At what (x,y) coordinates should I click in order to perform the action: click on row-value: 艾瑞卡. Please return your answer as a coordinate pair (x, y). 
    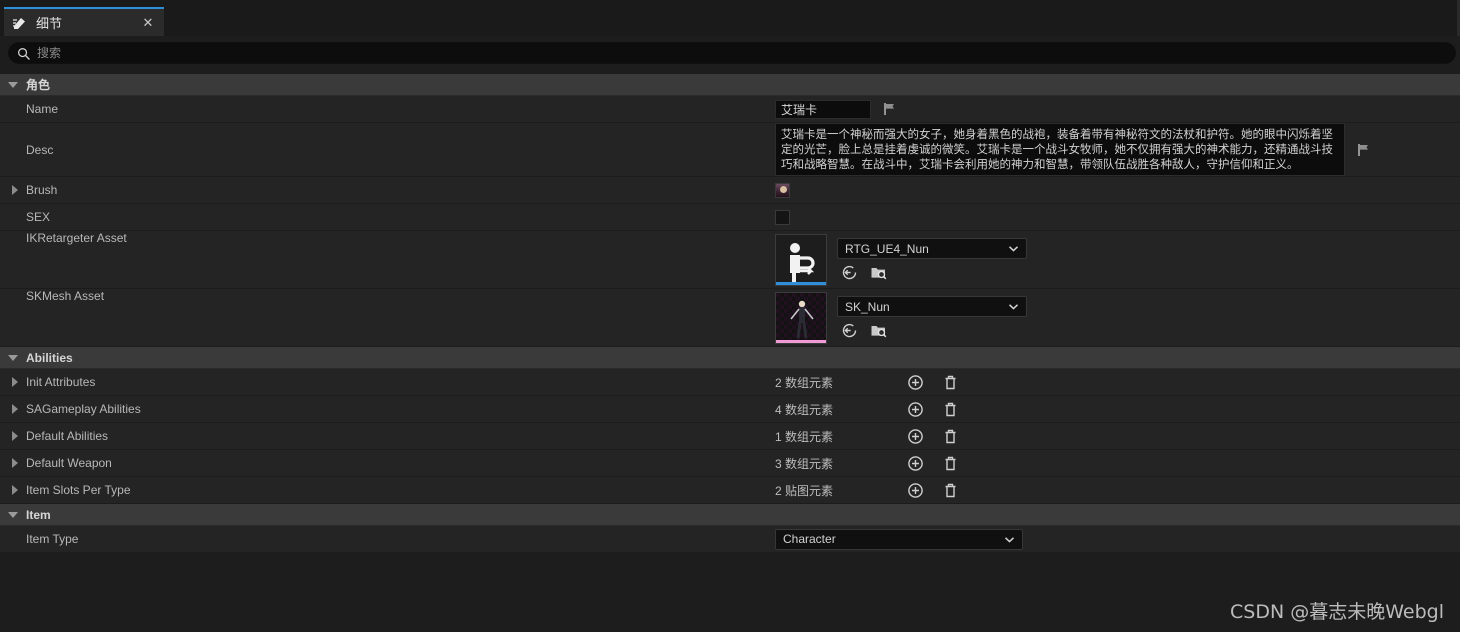
    Looking at the image, I should click on (1112, 109).